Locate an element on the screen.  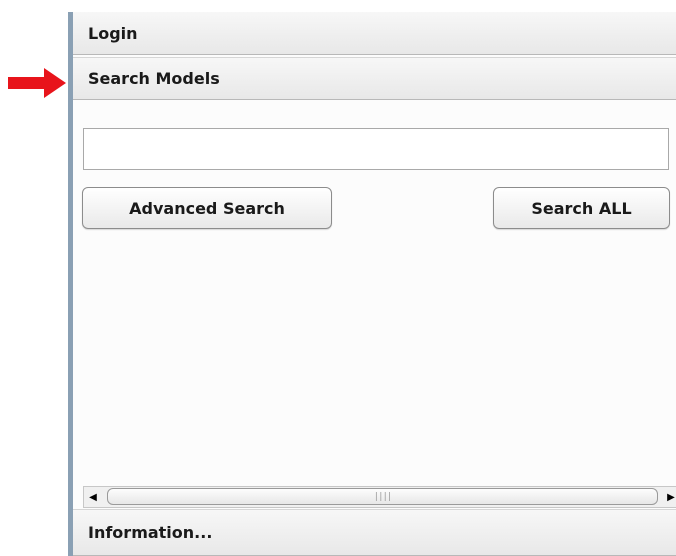
scroll-left-icon: ◀ is located at coordinates (93, 497).